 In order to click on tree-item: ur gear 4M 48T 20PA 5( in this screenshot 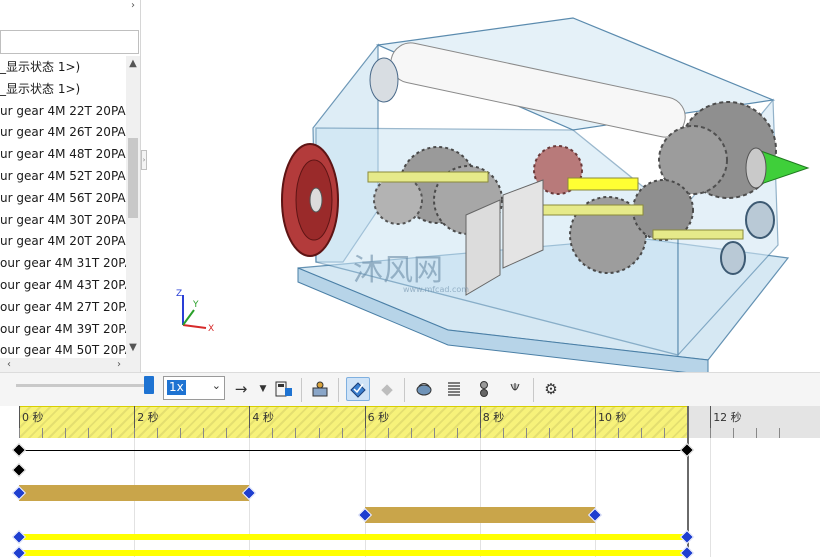, I will do `click(70, 154)`.